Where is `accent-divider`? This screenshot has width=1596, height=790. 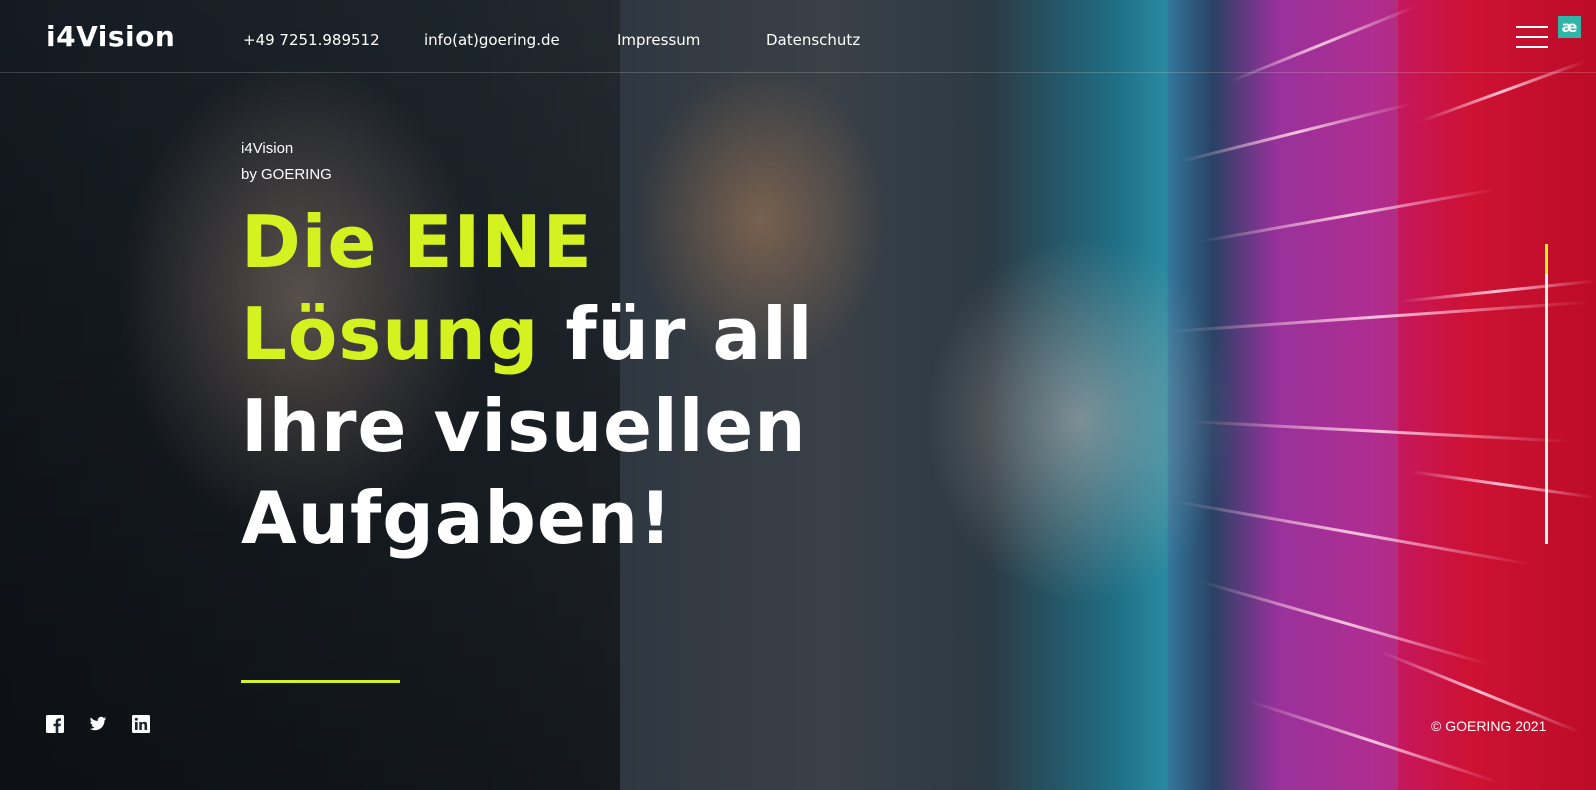
accent-divider is located at coordinates (320, 681).